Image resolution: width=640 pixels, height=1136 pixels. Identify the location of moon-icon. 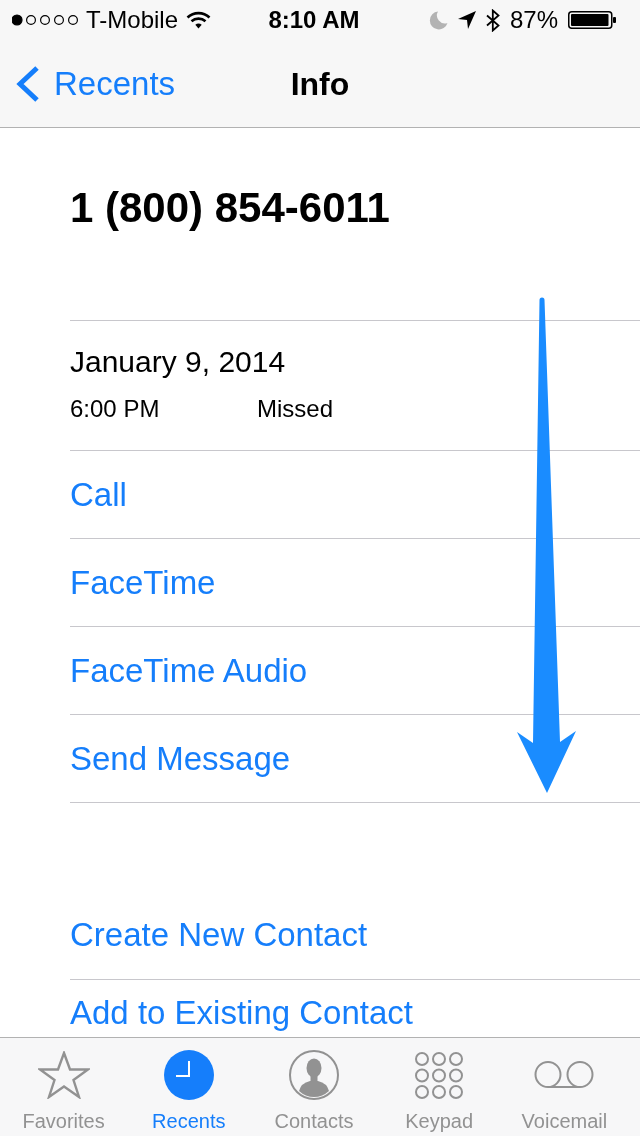
(438, 20).